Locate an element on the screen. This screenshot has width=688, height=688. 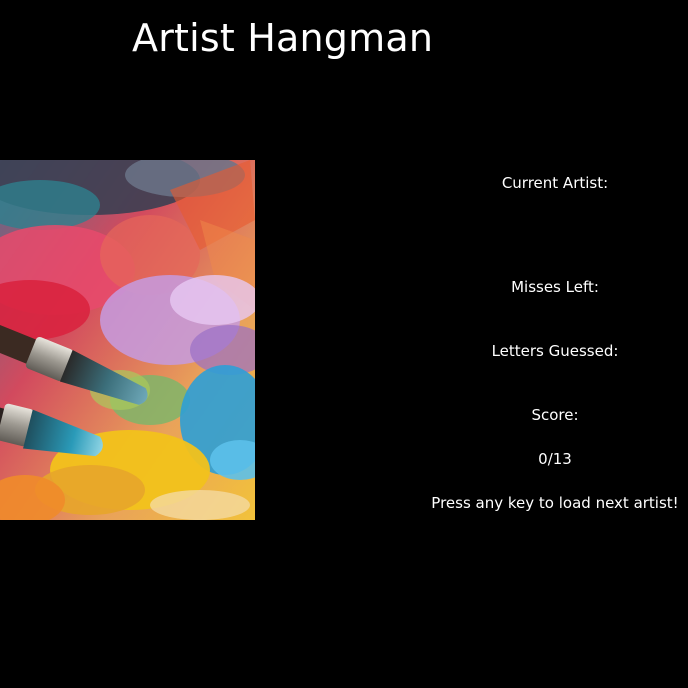
page-title: Artist Hangman is located at coordinates (283, 38).